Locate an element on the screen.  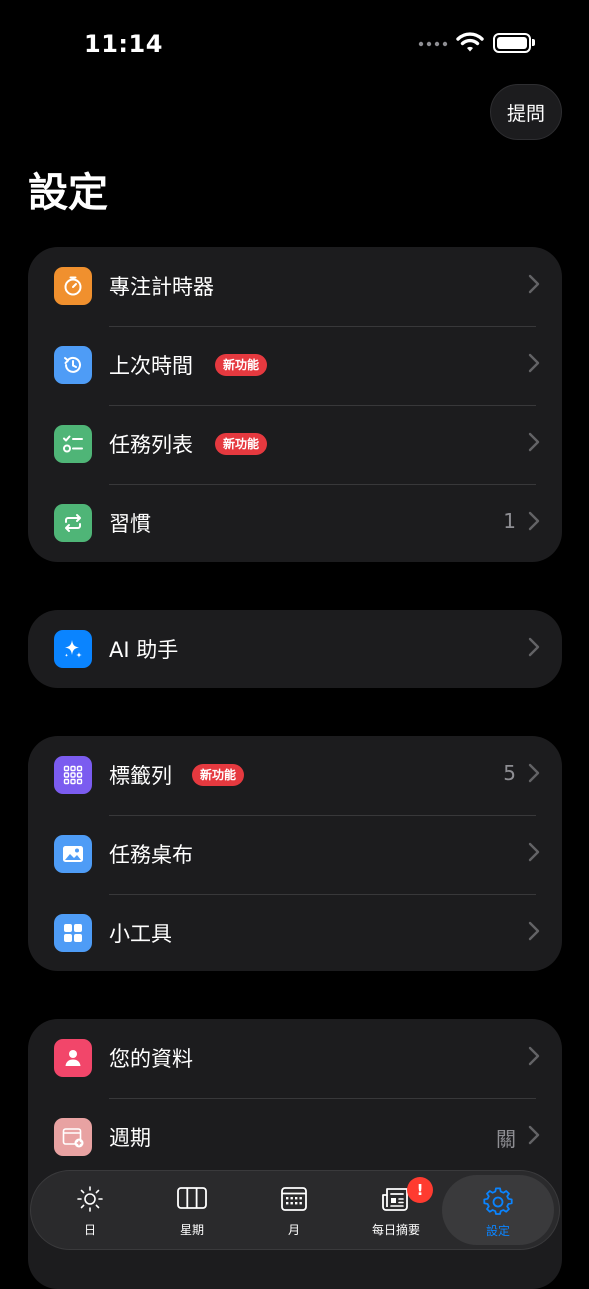
grid-dots-icon is located at coordinates (73, 775).